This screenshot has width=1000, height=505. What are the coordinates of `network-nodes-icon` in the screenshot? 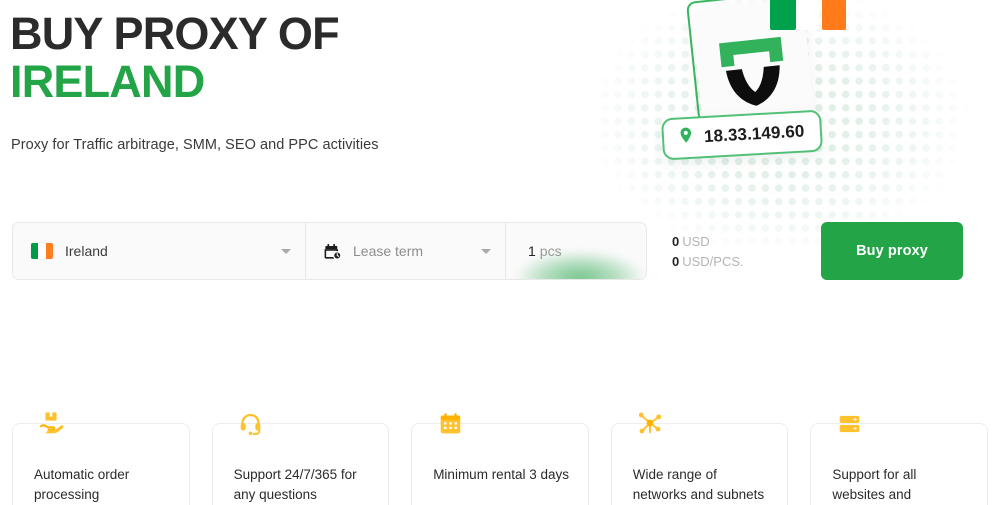 It's located at (650, 423).